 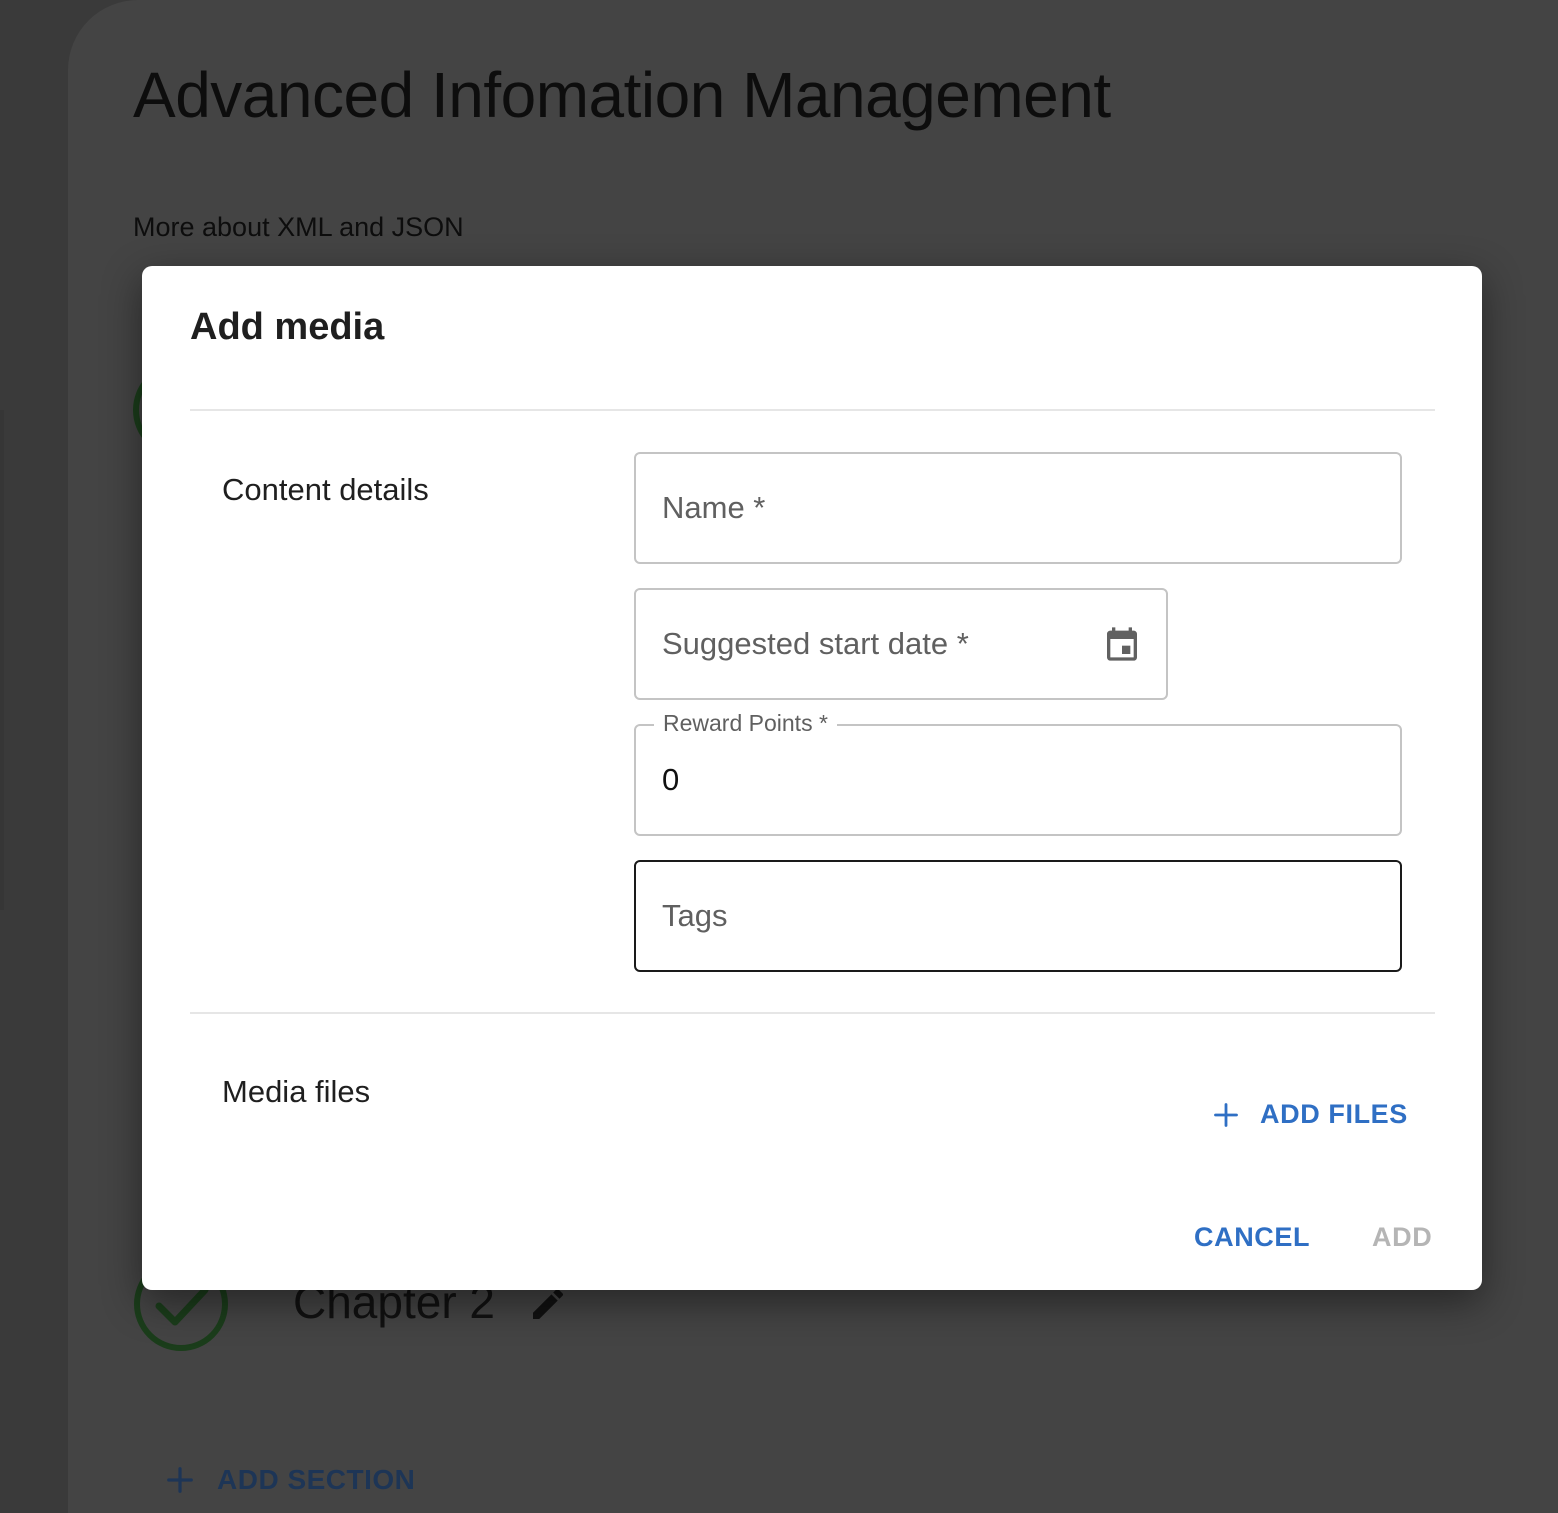 What do you see at coordinates (2, 660) in the screenshot?
I see `background-edge` at bounding box center [2, 660].